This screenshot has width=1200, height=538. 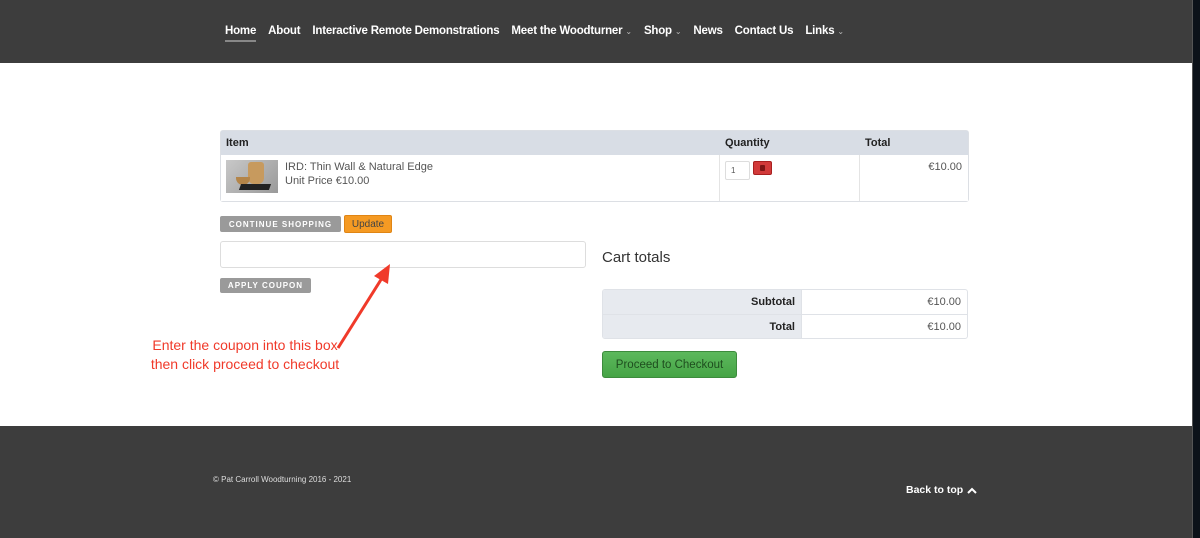 What do you see at coordinates (252, 176) in the screenshot?
I see `product-thumbnail` at bounding box center [252, 176].